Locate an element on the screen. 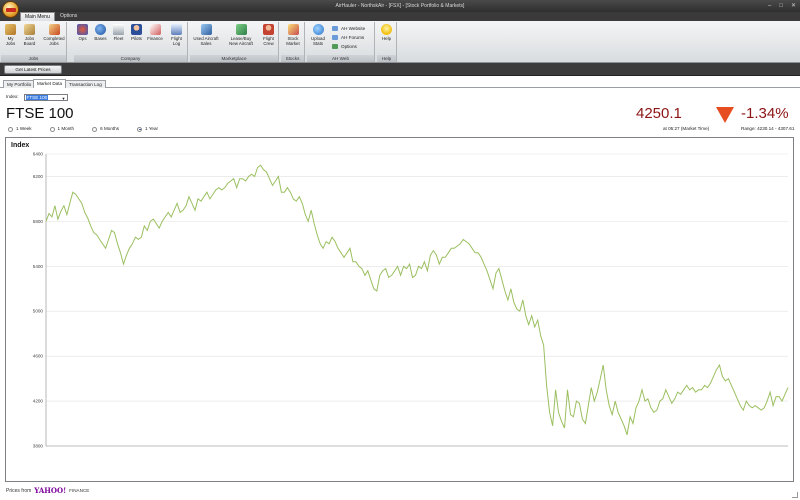 The width and height of the screenshot is (800, 500). group-label-stocks: Stocks is located at coordinates (292, 58).